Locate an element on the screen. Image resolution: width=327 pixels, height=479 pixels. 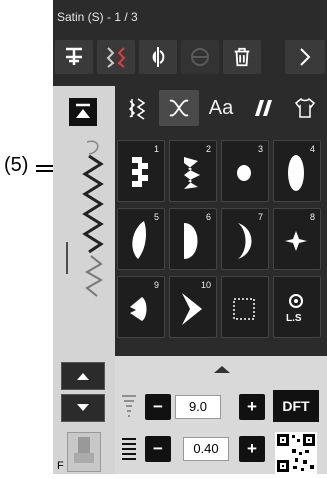
selection-frame-tile is located at coordinates (245, 307).